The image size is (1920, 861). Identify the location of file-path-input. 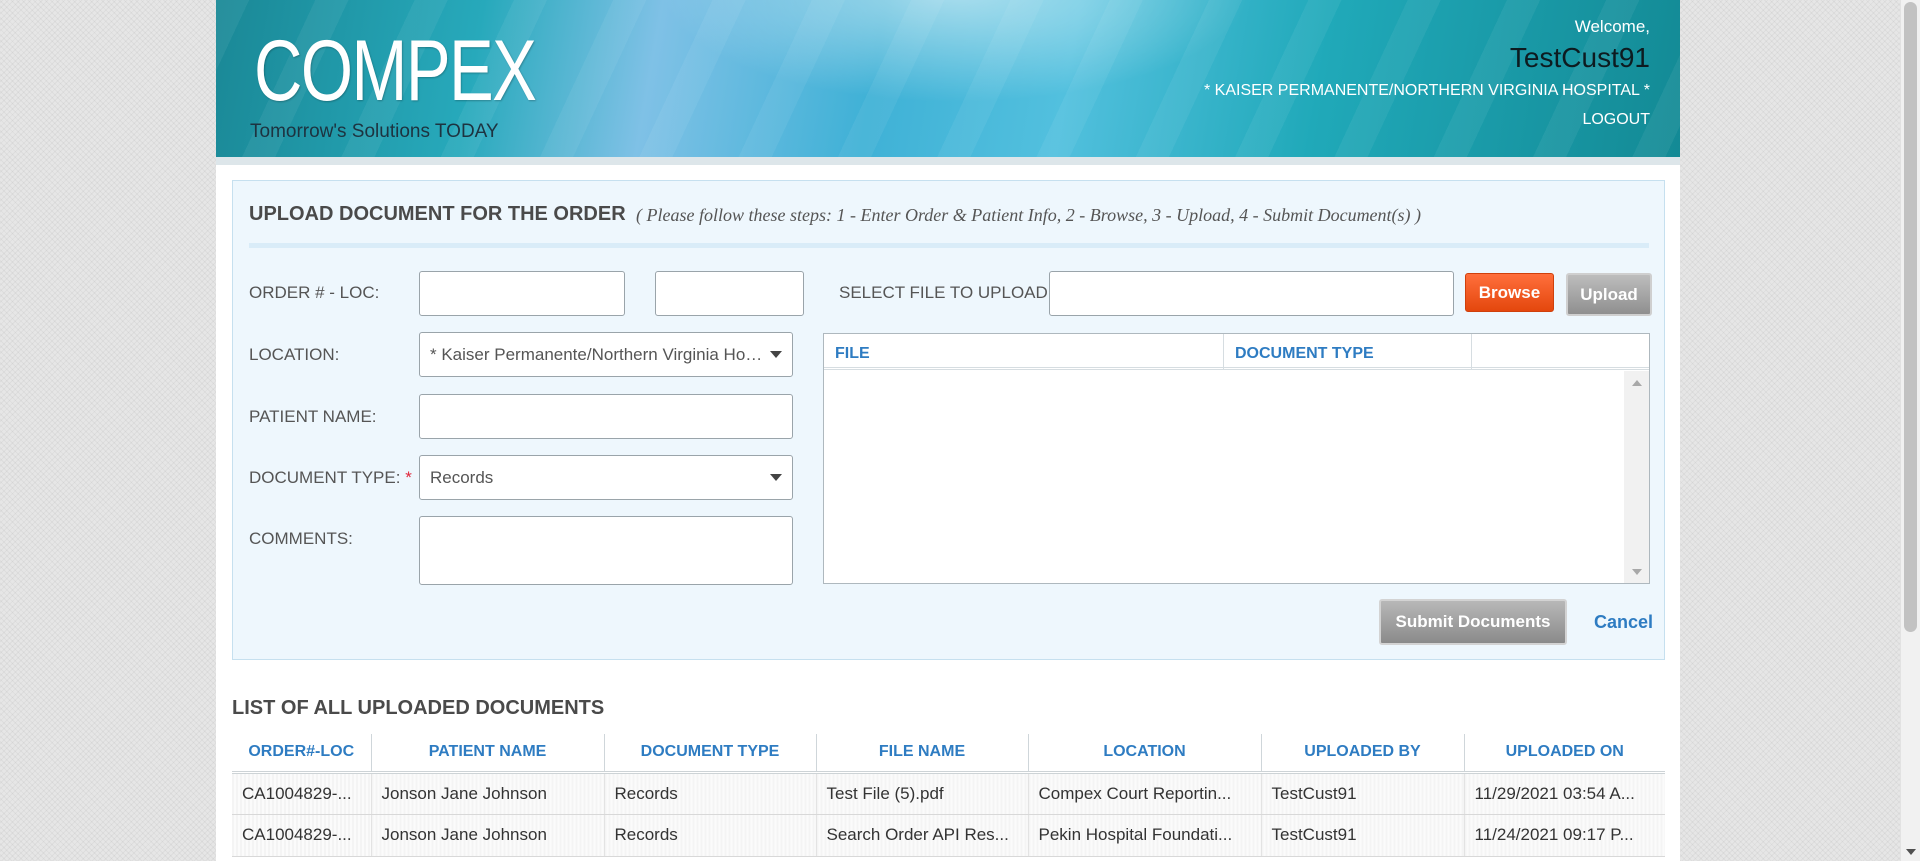
(1251, 293).